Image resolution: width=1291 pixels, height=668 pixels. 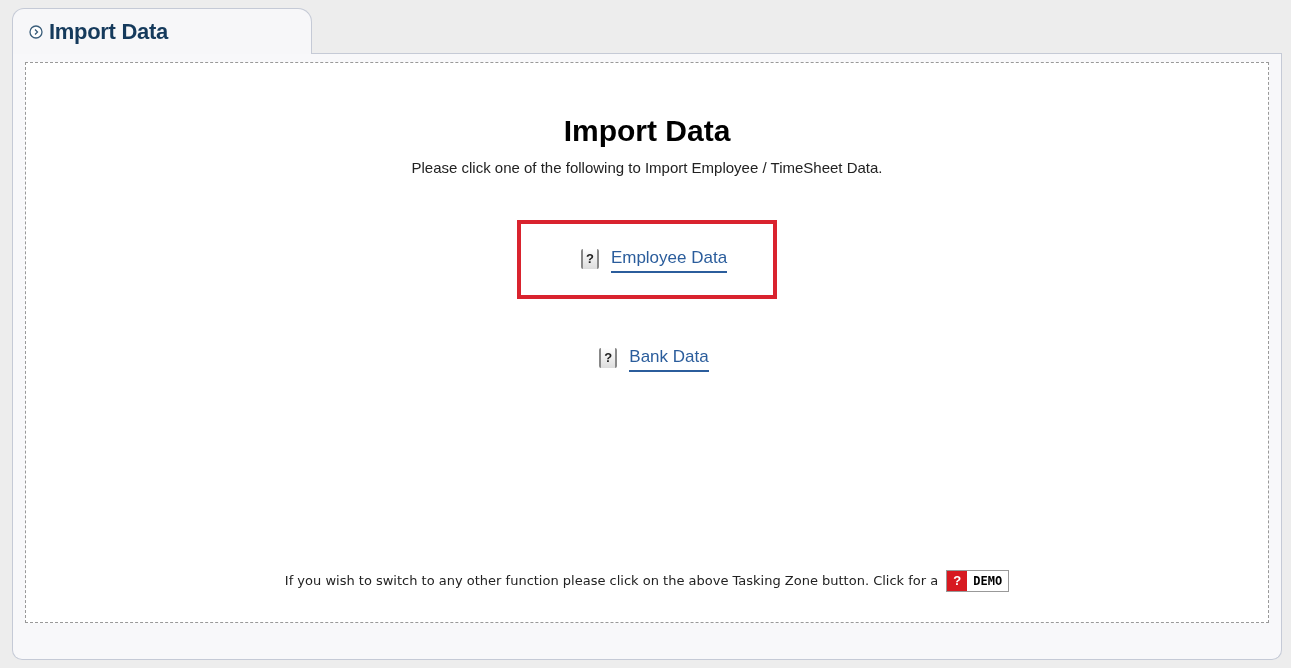 What do you see at coordinates (669, 358) in the screenshot?
I see `import-link: Bank Data` at bounding box center [669, 358].